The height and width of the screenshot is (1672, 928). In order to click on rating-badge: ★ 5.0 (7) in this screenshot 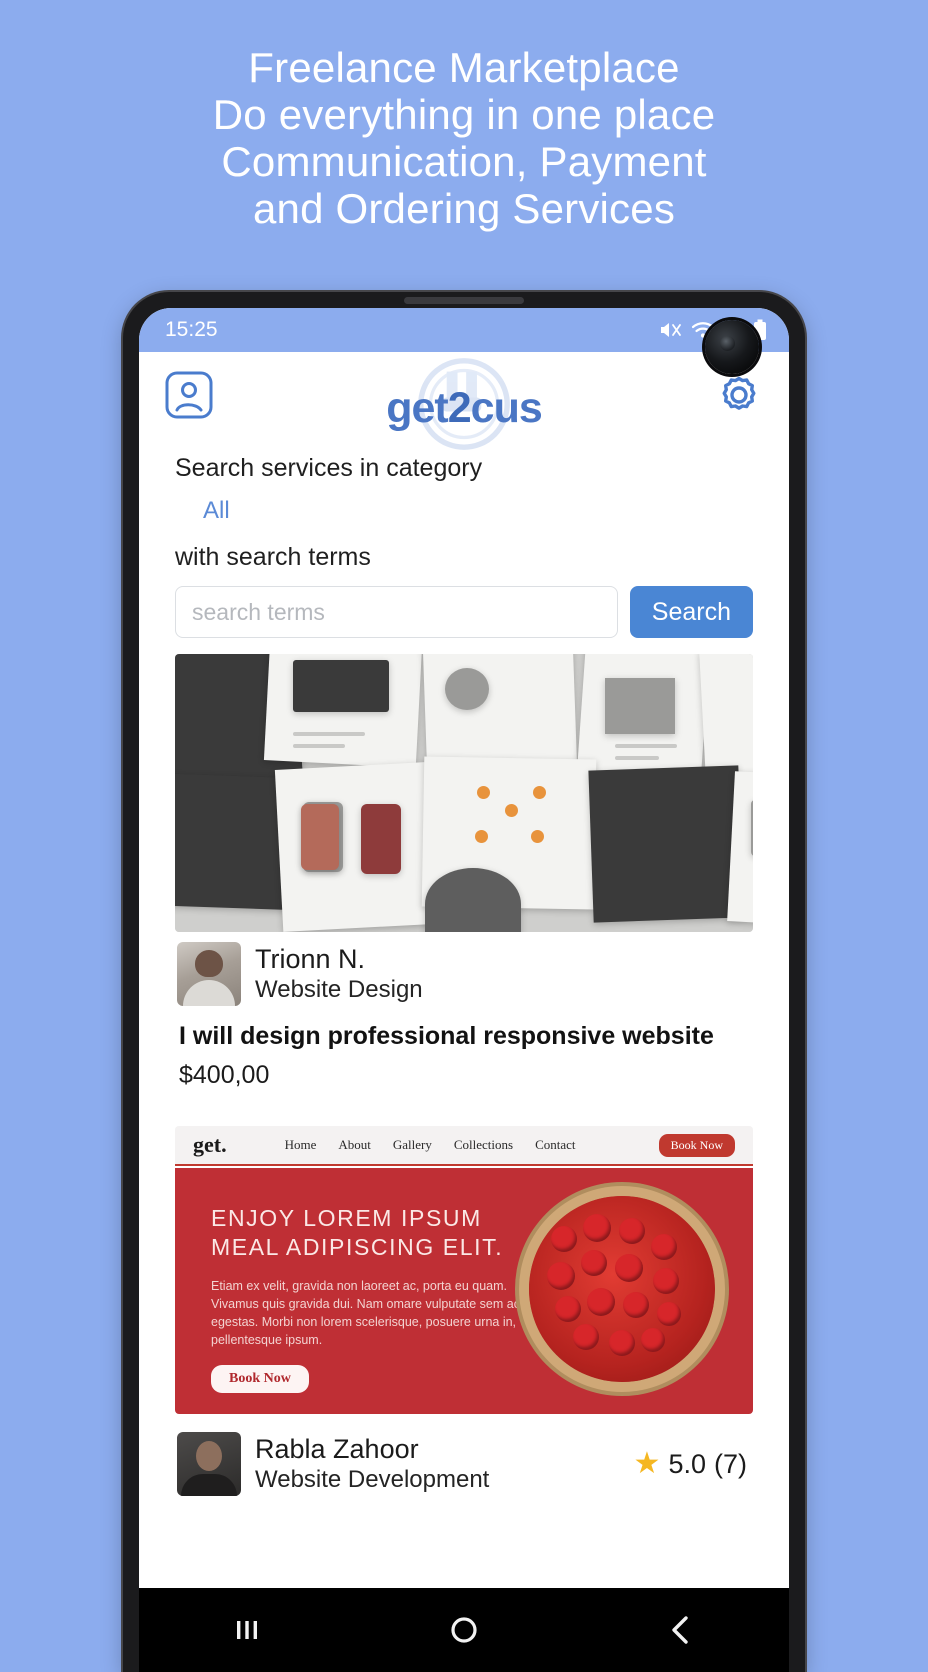, I will do `click(693, 1464)`.